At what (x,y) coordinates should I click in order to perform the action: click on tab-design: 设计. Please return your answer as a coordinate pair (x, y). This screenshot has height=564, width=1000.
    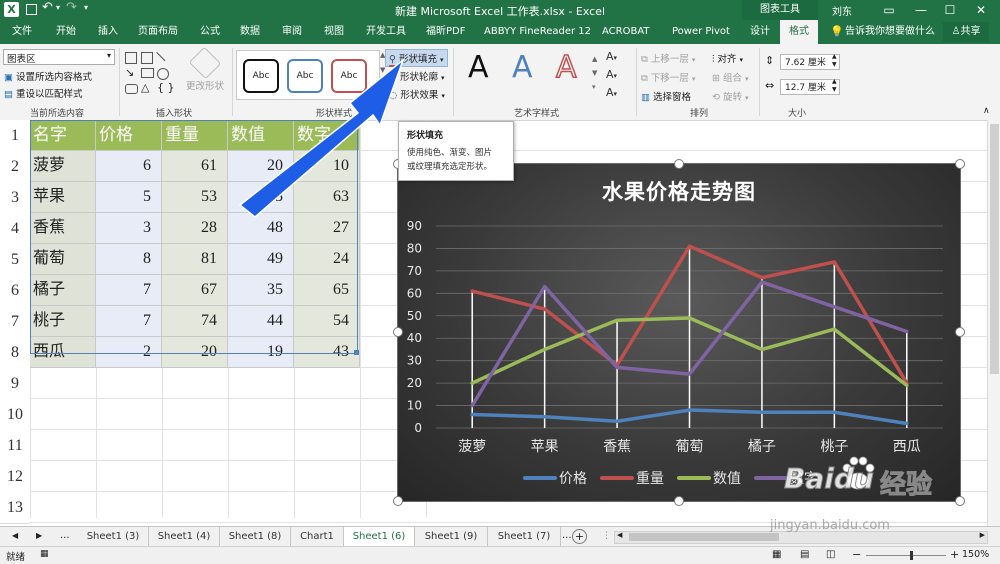
    Looking at the image, I should click on (760, 32).